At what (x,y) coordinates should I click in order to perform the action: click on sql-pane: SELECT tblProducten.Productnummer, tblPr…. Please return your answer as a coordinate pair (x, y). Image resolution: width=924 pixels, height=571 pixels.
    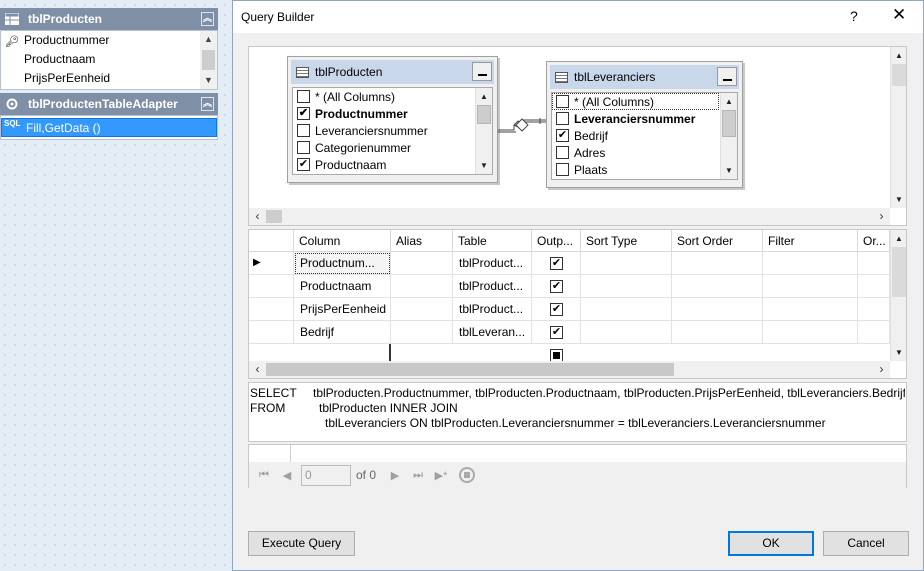
    Looking at the image, I should click on (577, 412).